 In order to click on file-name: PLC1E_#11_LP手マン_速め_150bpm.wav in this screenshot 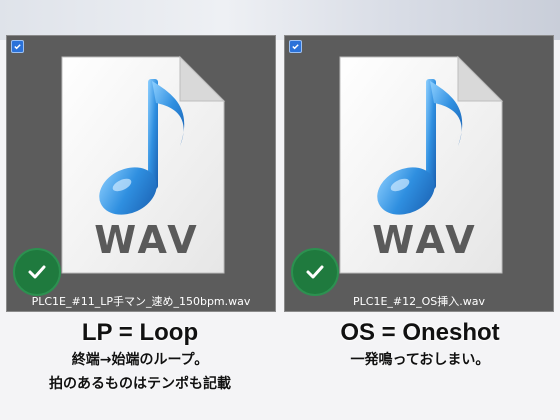, I will do `click(141, 301)`.